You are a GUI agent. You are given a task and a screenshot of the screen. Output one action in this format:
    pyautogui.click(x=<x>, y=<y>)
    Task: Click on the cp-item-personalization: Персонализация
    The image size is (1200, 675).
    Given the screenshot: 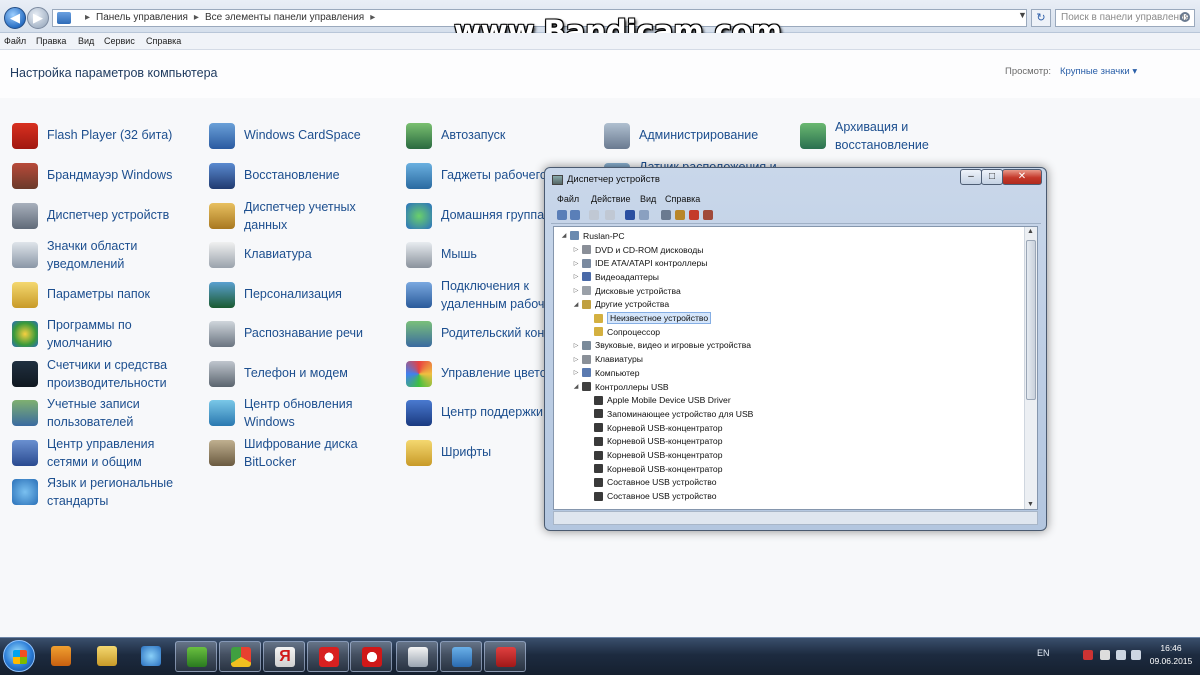 What is the action you would take?
    pyautogui.click(x=304, y=295)
    